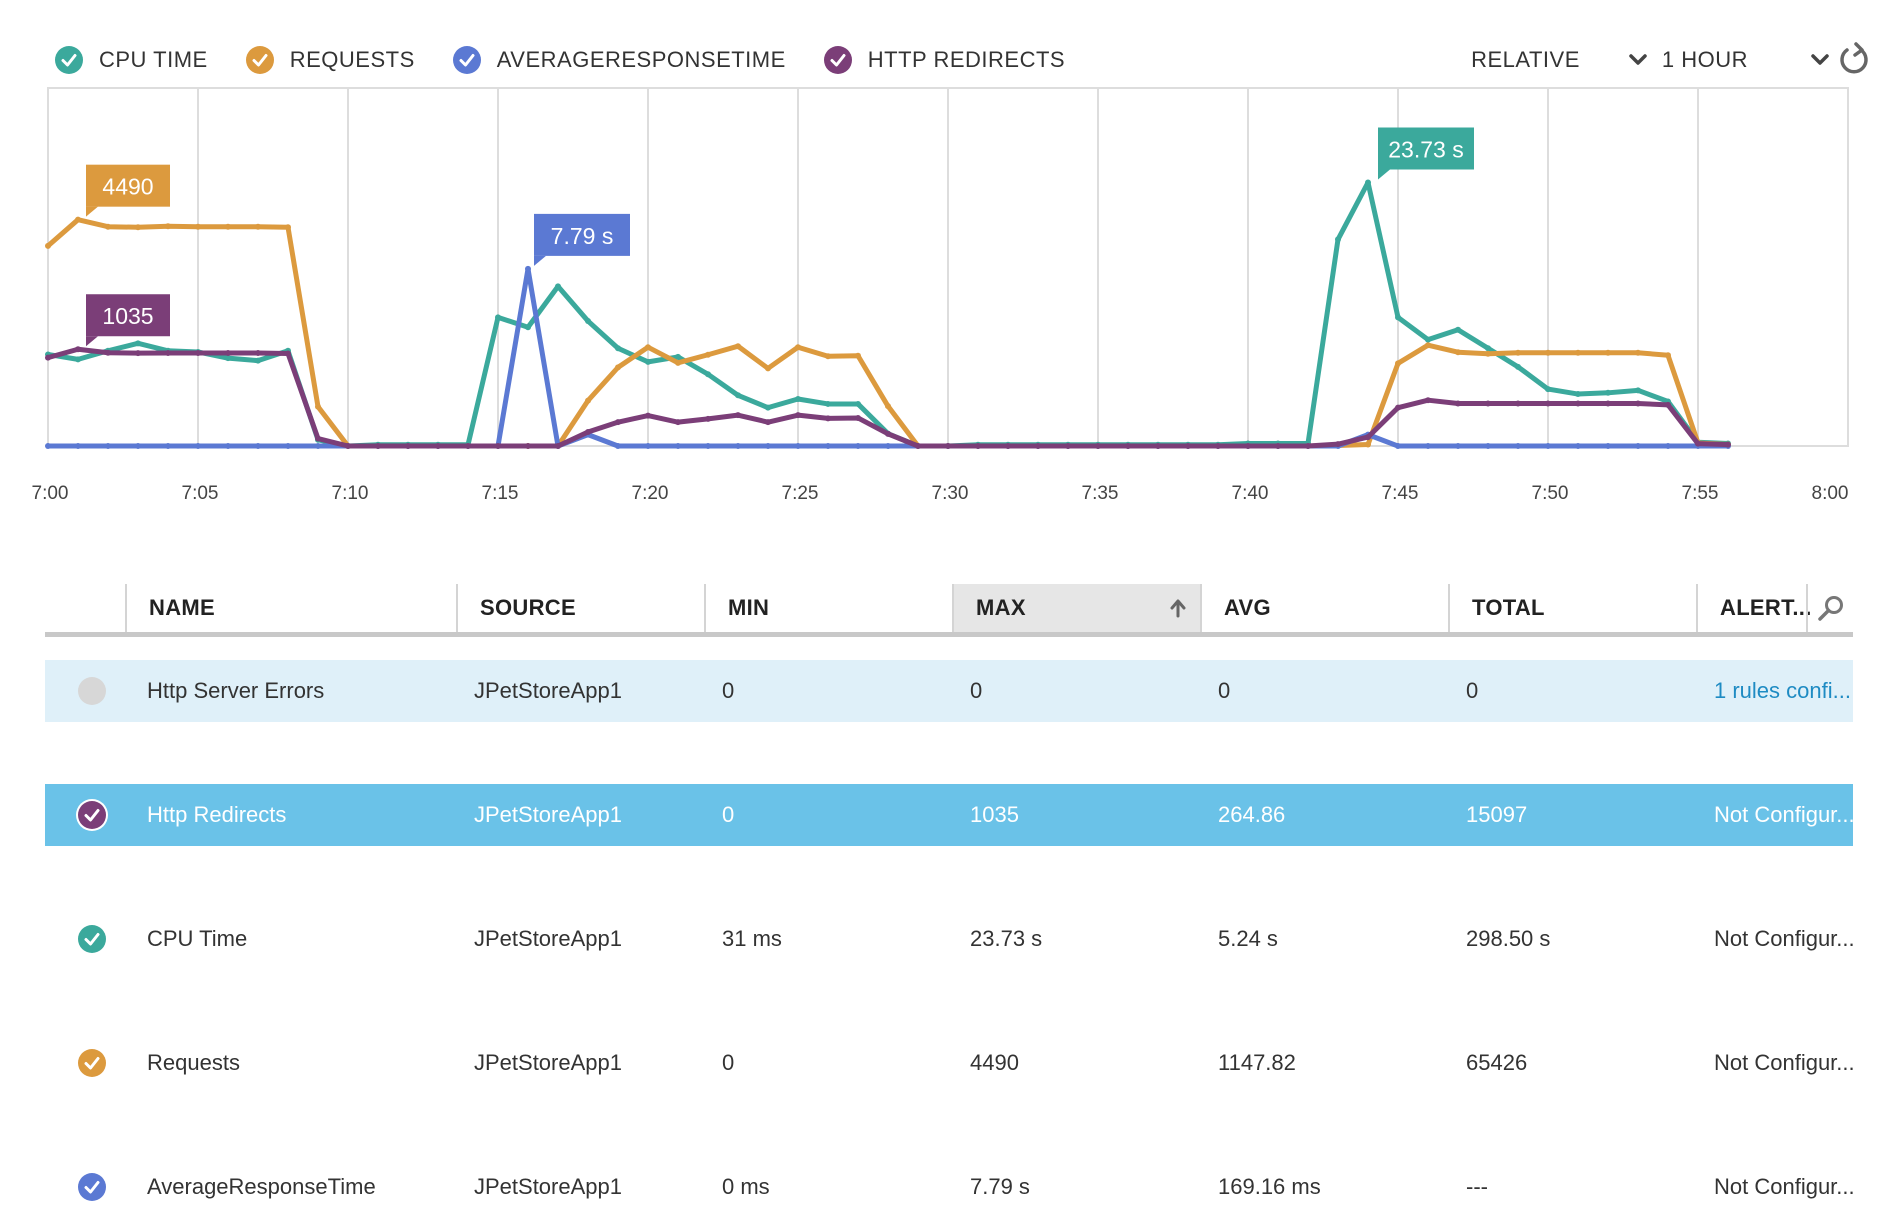 This screenshot has height=1218, width=1890. Describe the element at coordinates (1006, 938) in the screenshot. I see `cell-max: 23.73 s` at that location.